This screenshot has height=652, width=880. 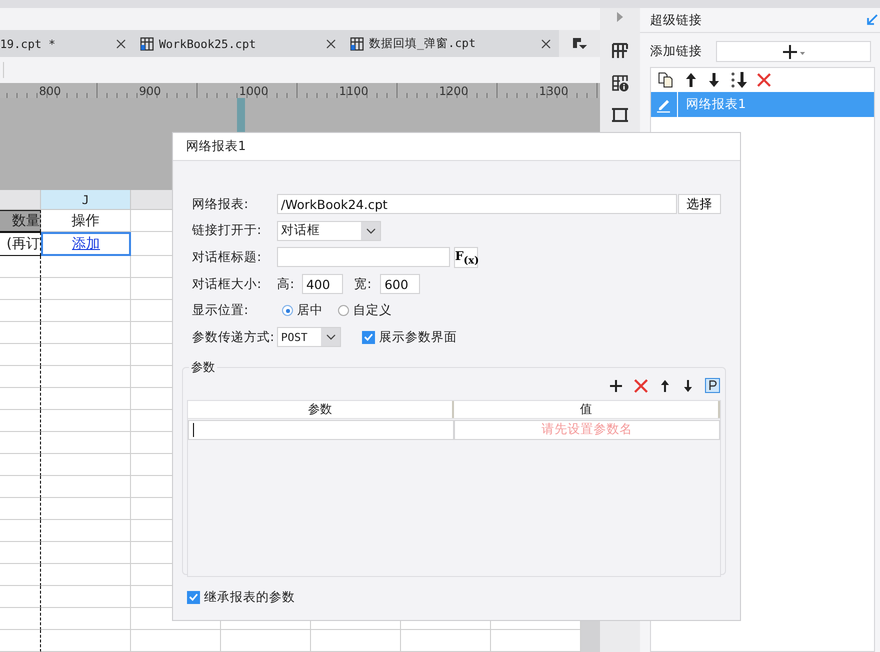 What do you see at coordinates (221, 203) in the screenshot?
I see `field-label: 网络报表:` at bounding box center [221, 203].